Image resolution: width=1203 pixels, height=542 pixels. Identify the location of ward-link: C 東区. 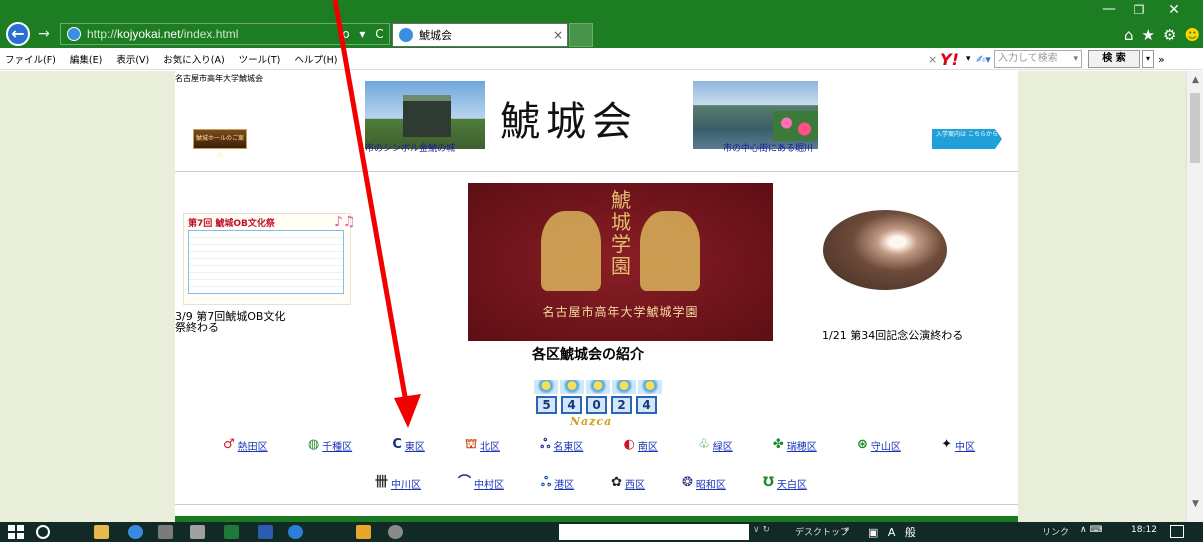
(408, 445).